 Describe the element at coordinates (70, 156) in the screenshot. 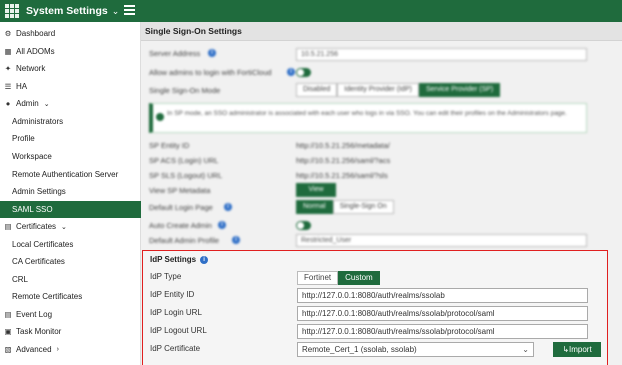

I see `sidebar-item-workspace: Workspace` at that location.